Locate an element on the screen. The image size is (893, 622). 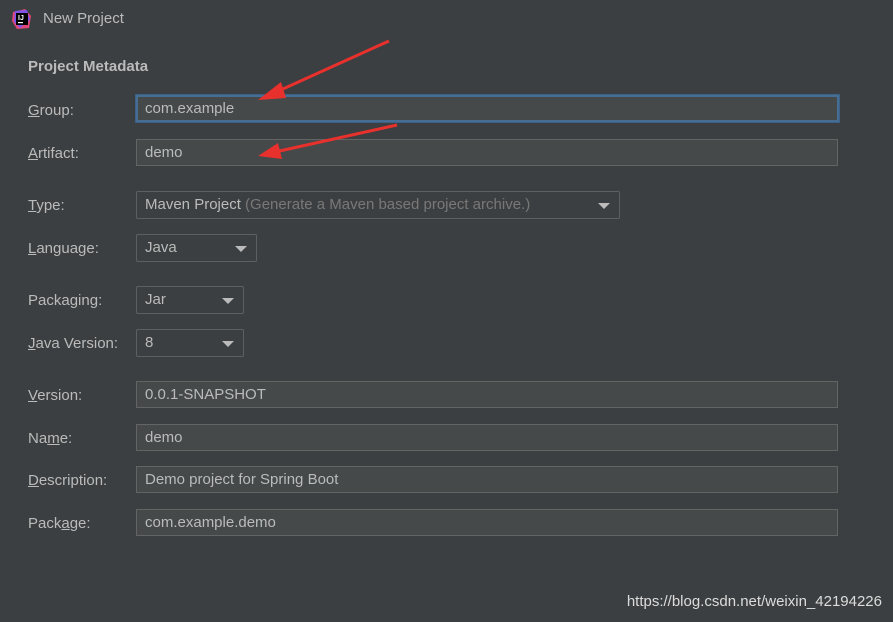
annotation-arrow-group is located at coordinates (324, 69).